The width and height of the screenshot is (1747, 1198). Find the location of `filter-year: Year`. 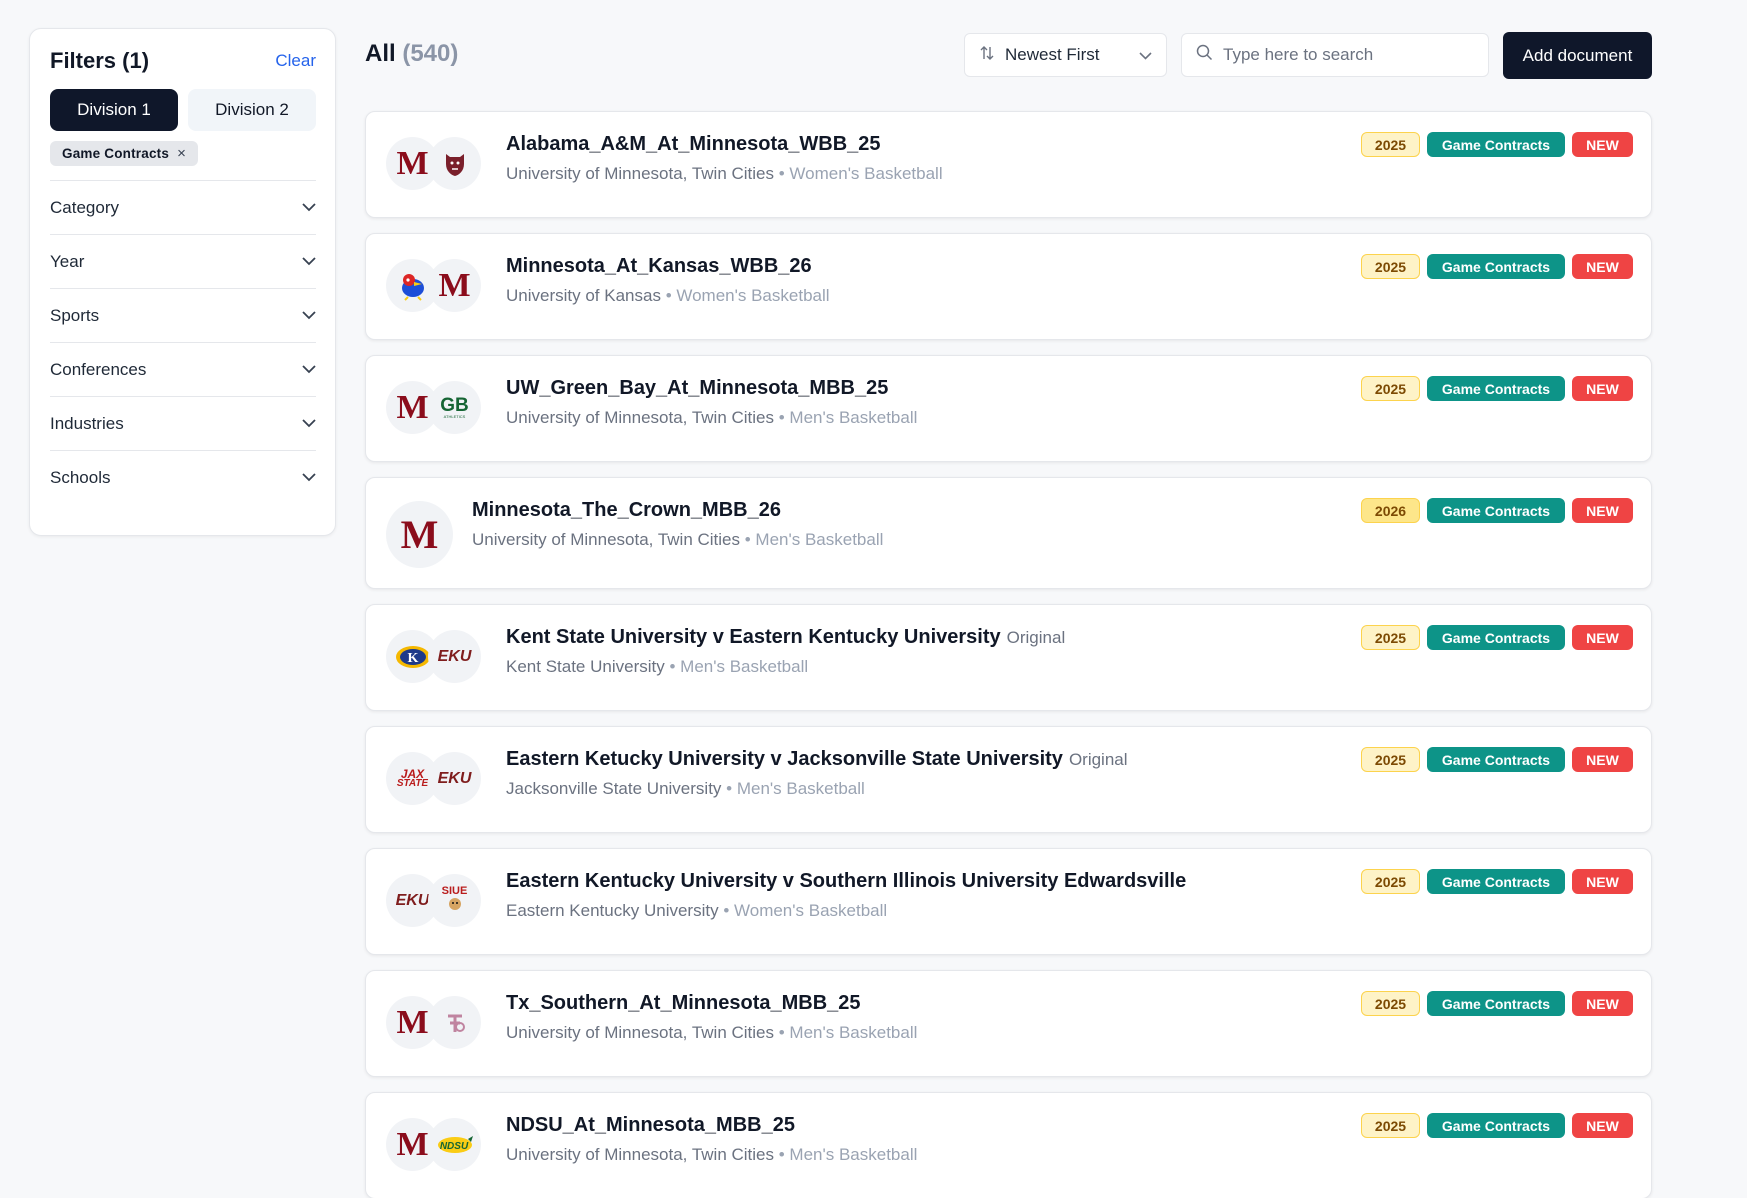

filter-year: Year is located at coordinates (183, 261).